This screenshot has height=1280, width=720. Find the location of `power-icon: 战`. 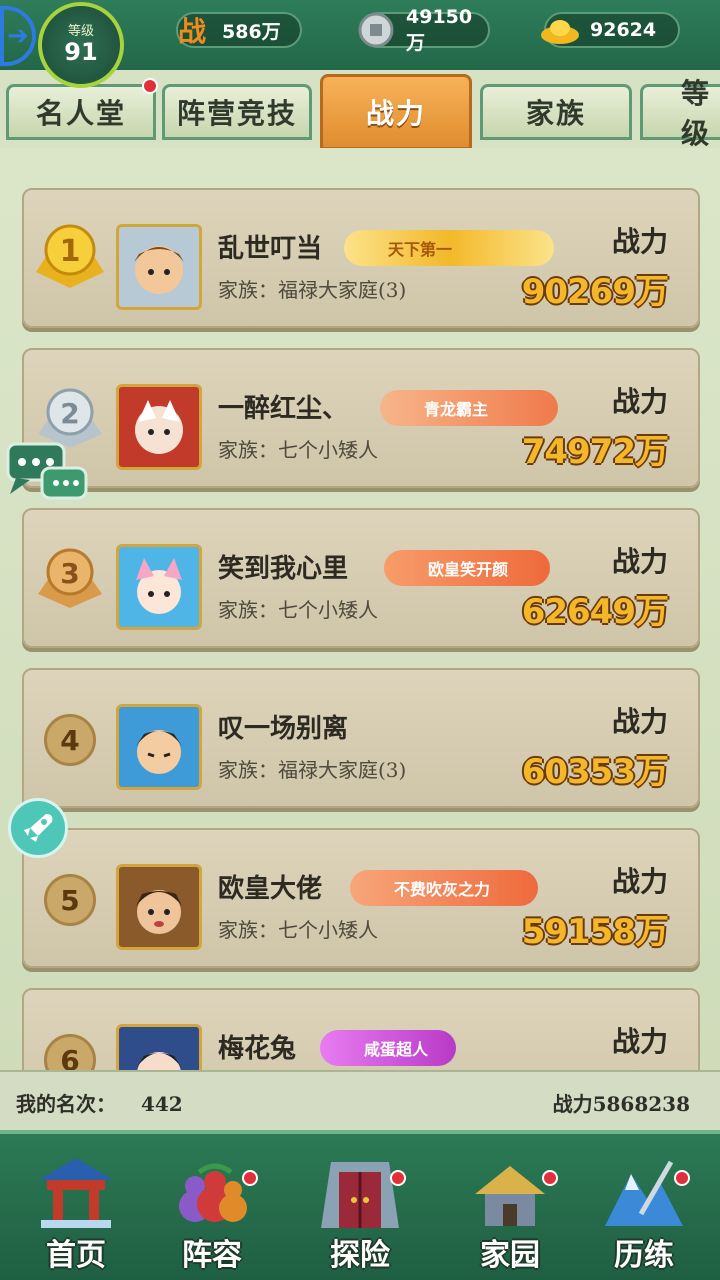

power-icon: 战 is located at coordinates (191, 31).